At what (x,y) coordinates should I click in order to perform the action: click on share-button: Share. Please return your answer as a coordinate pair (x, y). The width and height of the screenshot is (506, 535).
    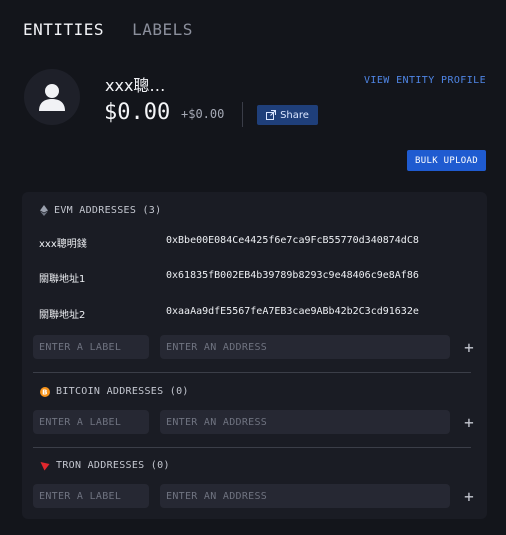
    Looking at the image, I should click on (287, 115).